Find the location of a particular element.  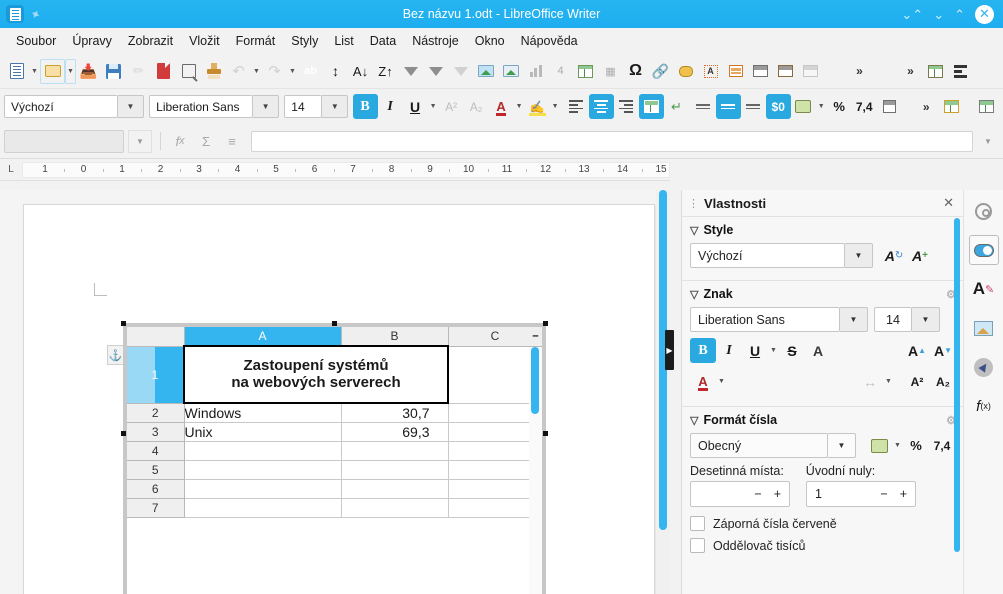

sheet-scroll-up-icon: ━ is located at coordinates (535, 336).